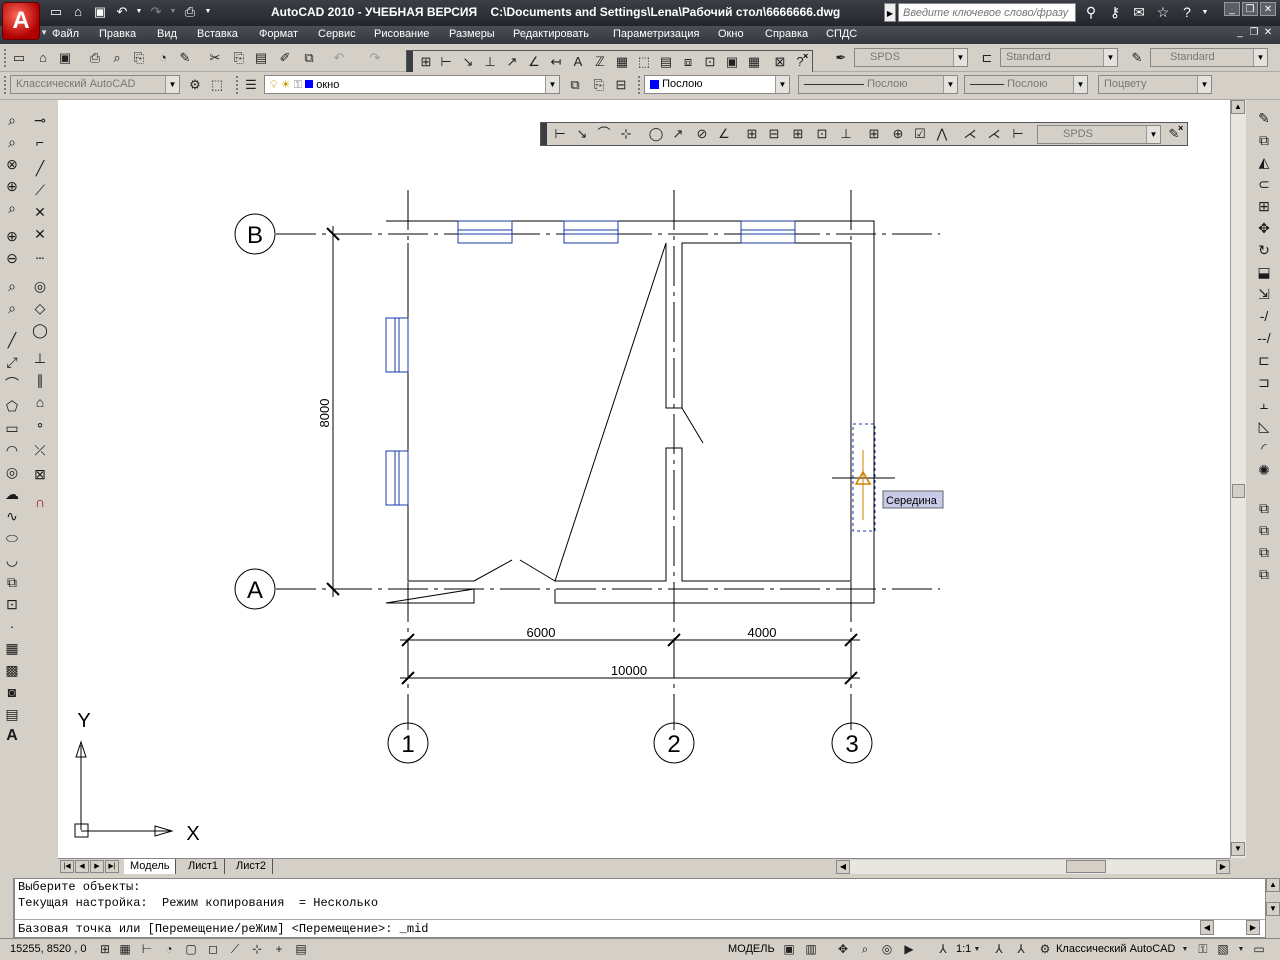 The width and height of the screenshot is (1280, 960). What do you see at coordinates (807, 56) in the screenshot?
I see `close-icon: ×` at bounding box center [807, 56].